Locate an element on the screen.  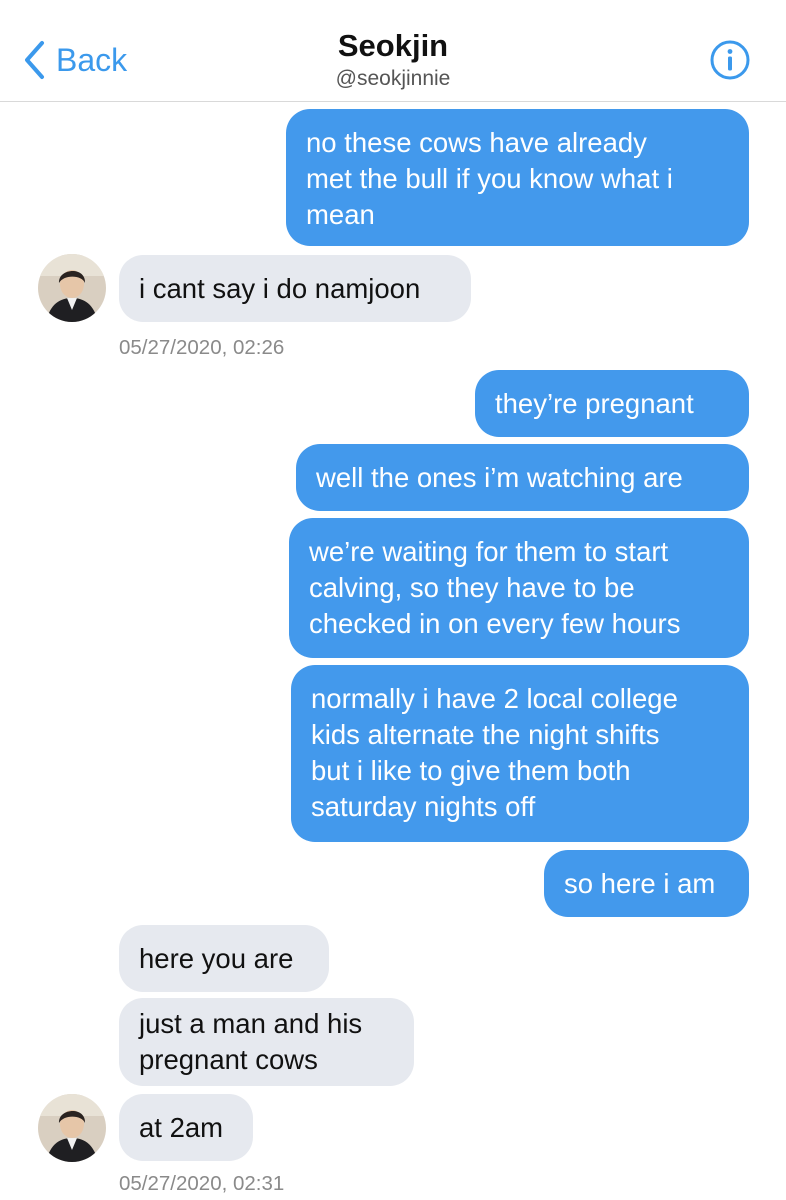
message-line: we’re waiting for them to start is located at coordinates (489, 551).